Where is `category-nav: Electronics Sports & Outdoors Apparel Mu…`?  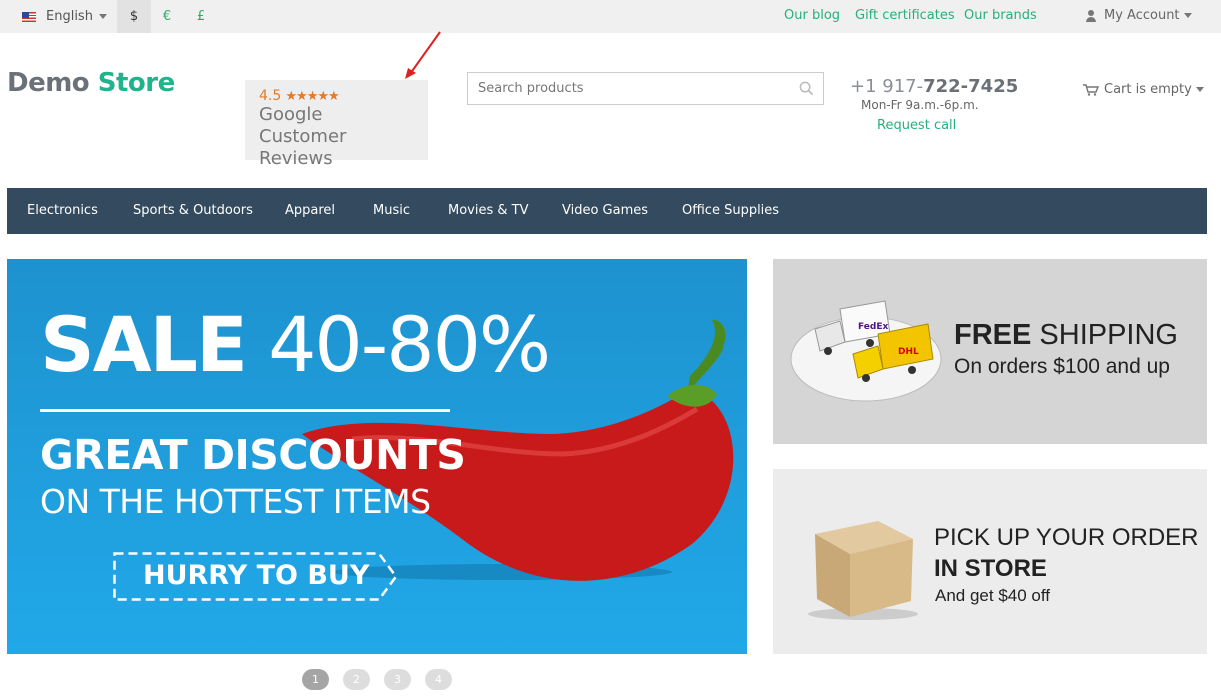 category-nav: Electronics Sports & Outdoors Apparel Mu… is located at coordinates (607, 211).